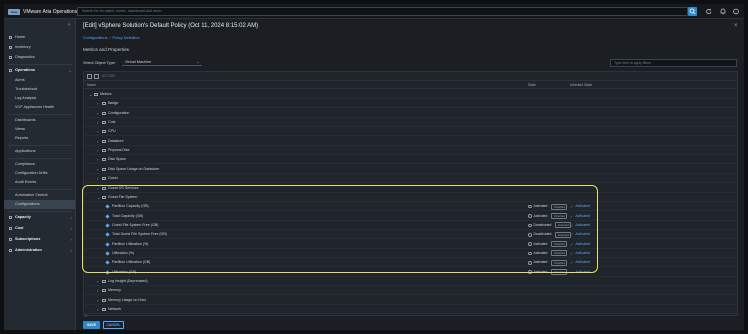  I want to click on refresh-icon, so click(709, 11).